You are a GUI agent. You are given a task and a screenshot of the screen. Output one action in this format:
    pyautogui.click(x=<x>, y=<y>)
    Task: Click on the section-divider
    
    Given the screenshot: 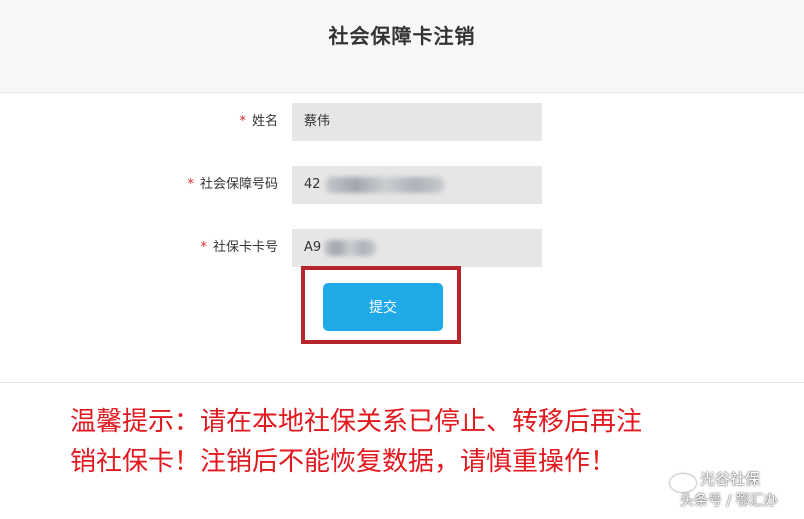 What is the action you would take?
    pyautogui.click(x=402, y=382)
    